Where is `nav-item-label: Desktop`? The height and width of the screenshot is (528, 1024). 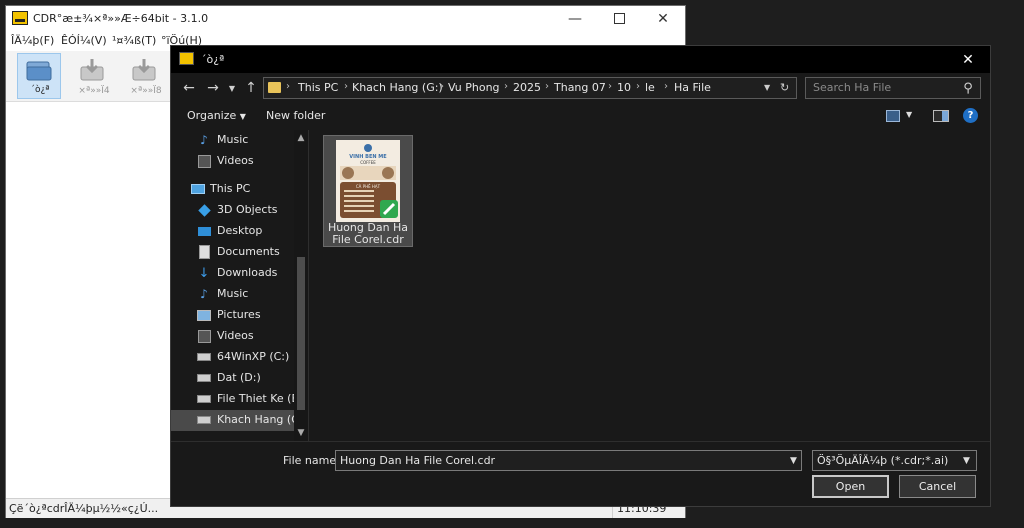 nav-item-label: Desktop is located at coordinates (240, 230).